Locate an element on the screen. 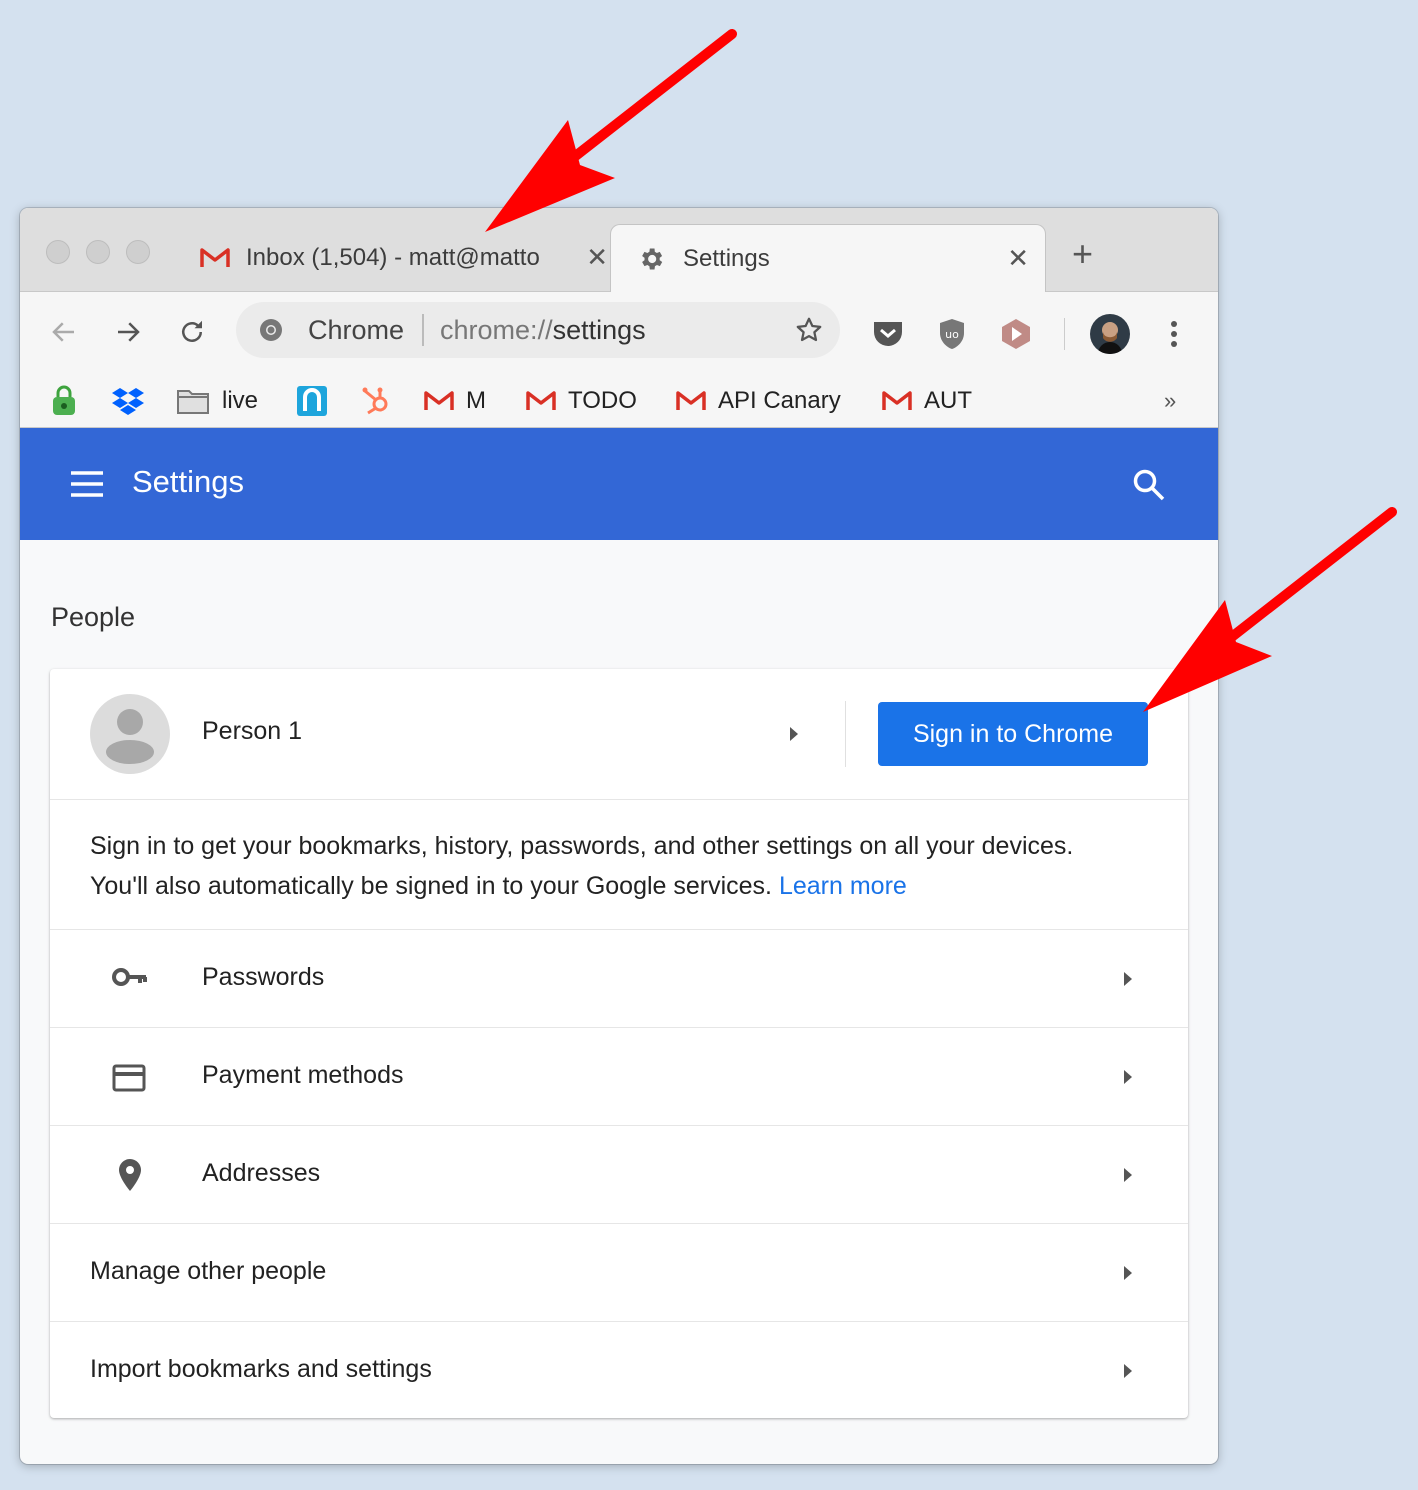  avatar is located at coordinates (130, 734).